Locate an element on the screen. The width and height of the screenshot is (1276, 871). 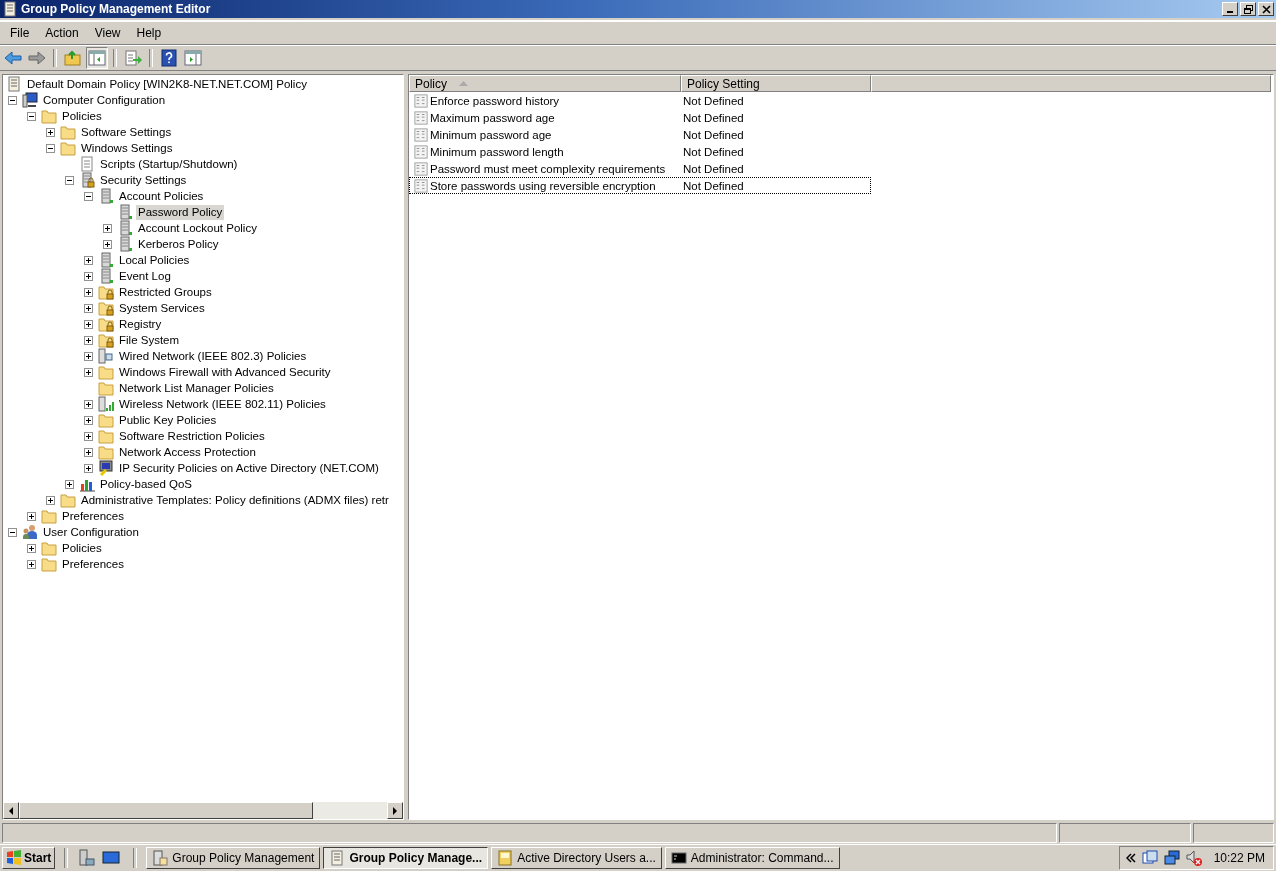
tree-item: Windows Settings is located at coordinates (127, 148).